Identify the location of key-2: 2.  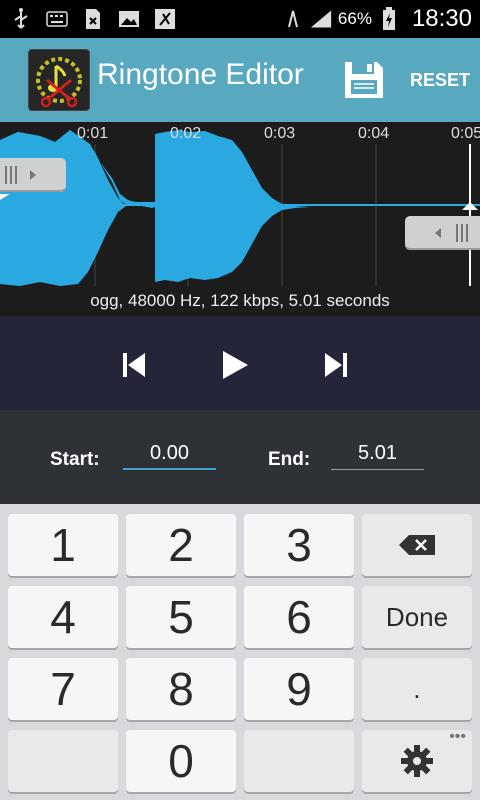
(181, 545).